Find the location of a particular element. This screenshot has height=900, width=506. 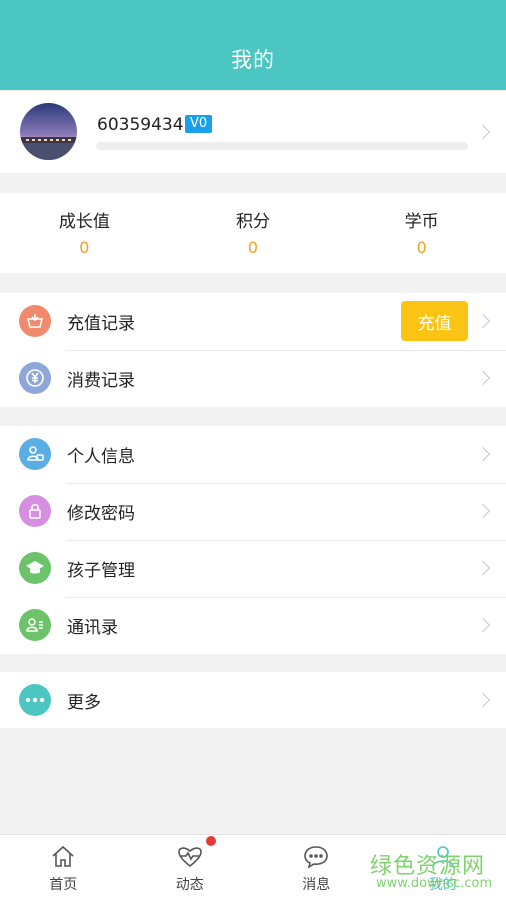

menu-item-label: 更多 is located at coordinates (84, 702).